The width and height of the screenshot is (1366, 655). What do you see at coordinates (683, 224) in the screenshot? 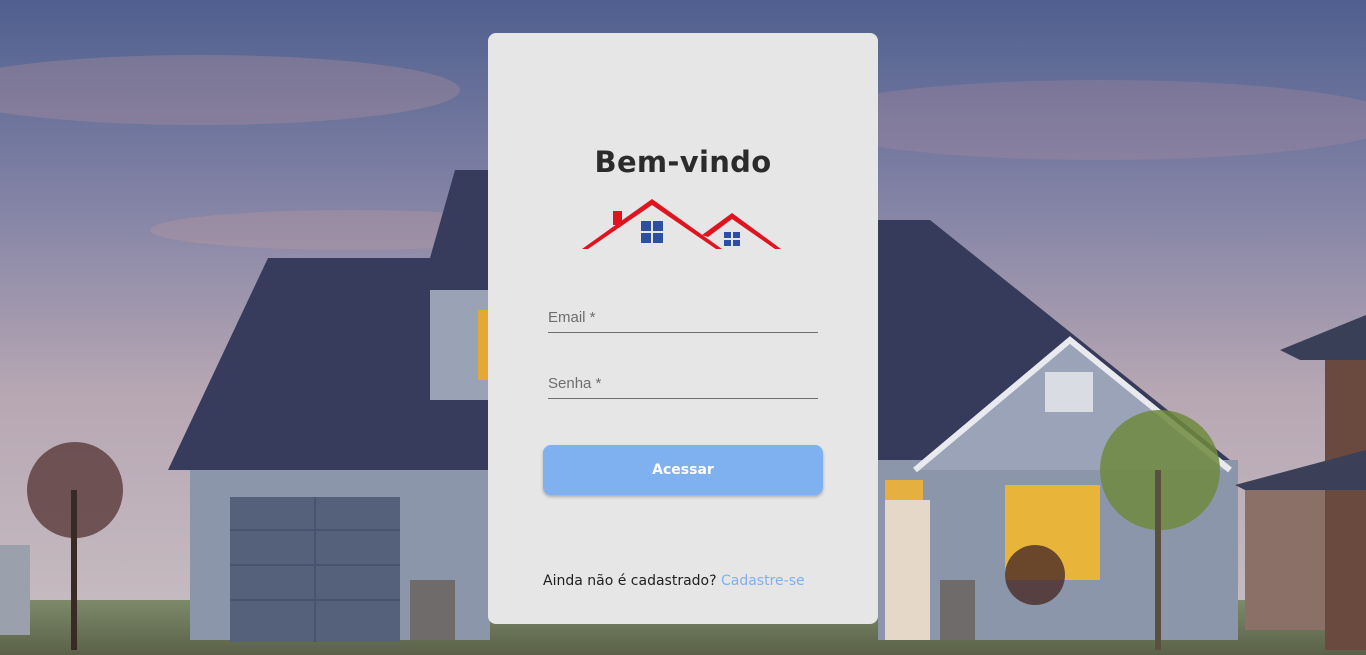
I see `house-roofs-logo-icon` at bounding box center [683, 224].